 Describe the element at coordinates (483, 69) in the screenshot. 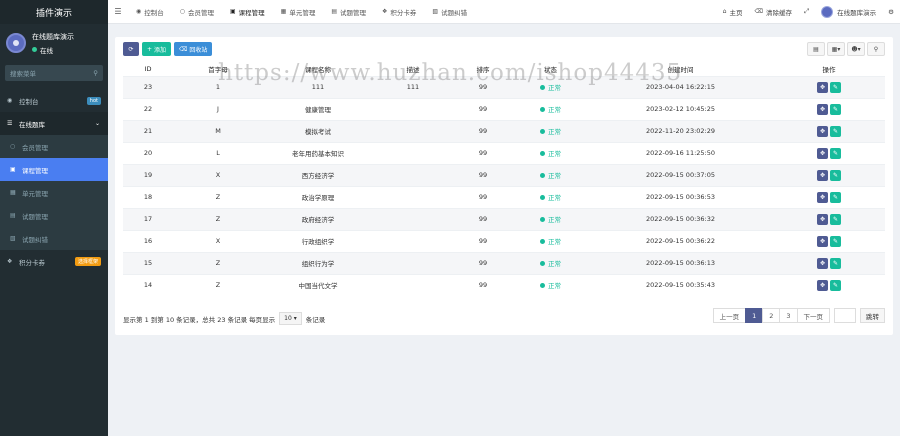

I see `col-header-sort: 排序` at that location.